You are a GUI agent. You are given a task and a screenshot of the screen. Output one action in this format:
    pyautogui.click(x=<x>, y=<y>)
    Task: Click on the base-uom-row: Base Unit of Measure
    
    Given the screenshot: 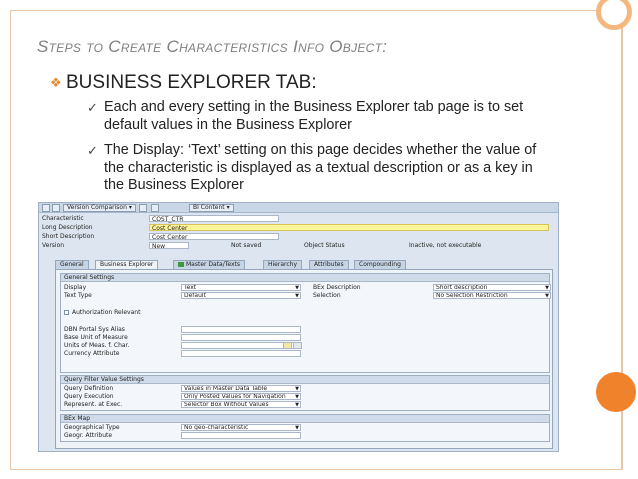 What is the action you would take?
    pyautogui.click(x=305, y=338)
    